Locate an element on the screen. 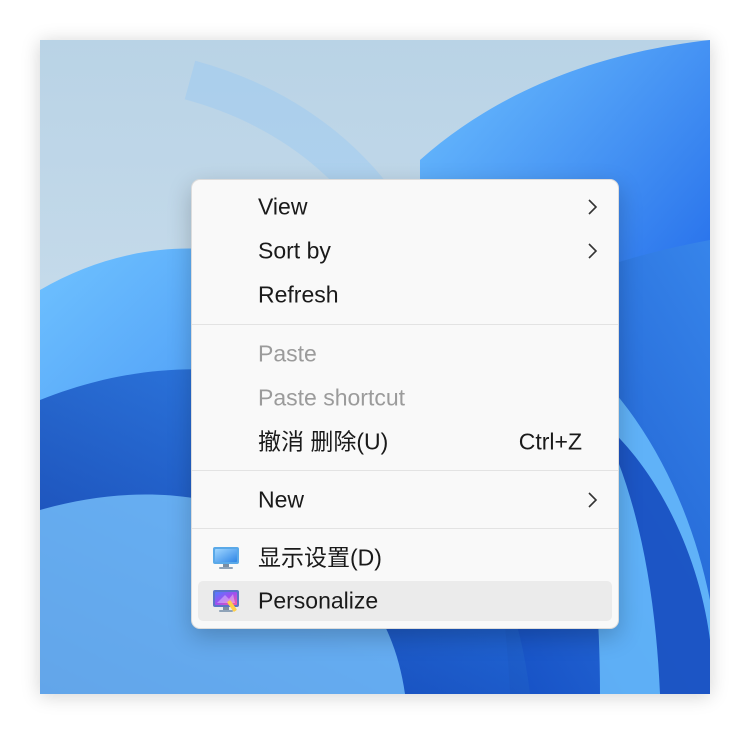 Image resolution: width=750 pixels, height=734 pixels. menu-item-label: 显示设置(D) is located at coordinates (320, 557).